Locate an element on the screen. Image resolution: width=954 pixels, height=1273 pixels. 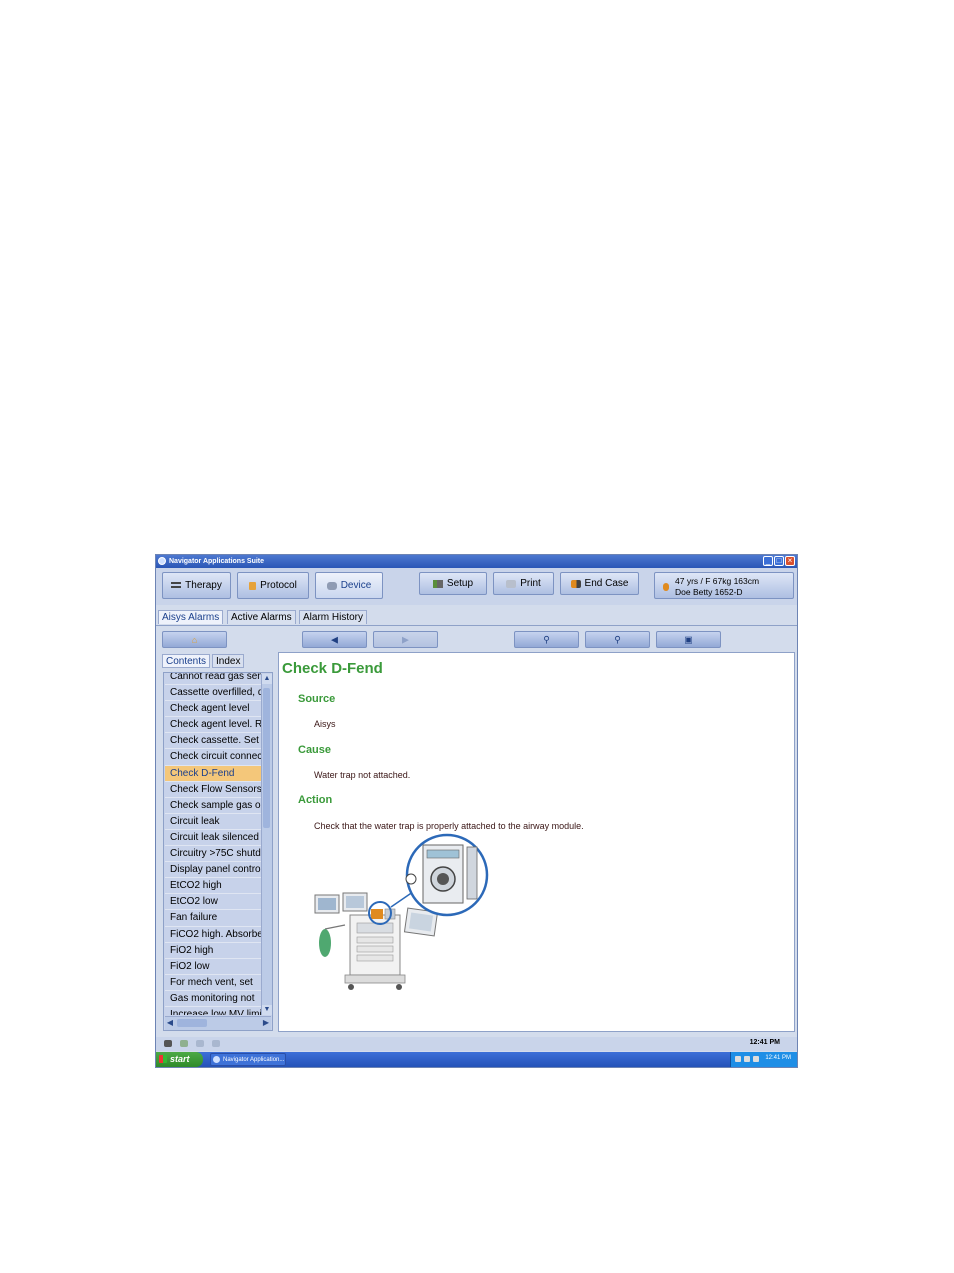
home-icon: ⌂ is located at coordinates (194, 639).